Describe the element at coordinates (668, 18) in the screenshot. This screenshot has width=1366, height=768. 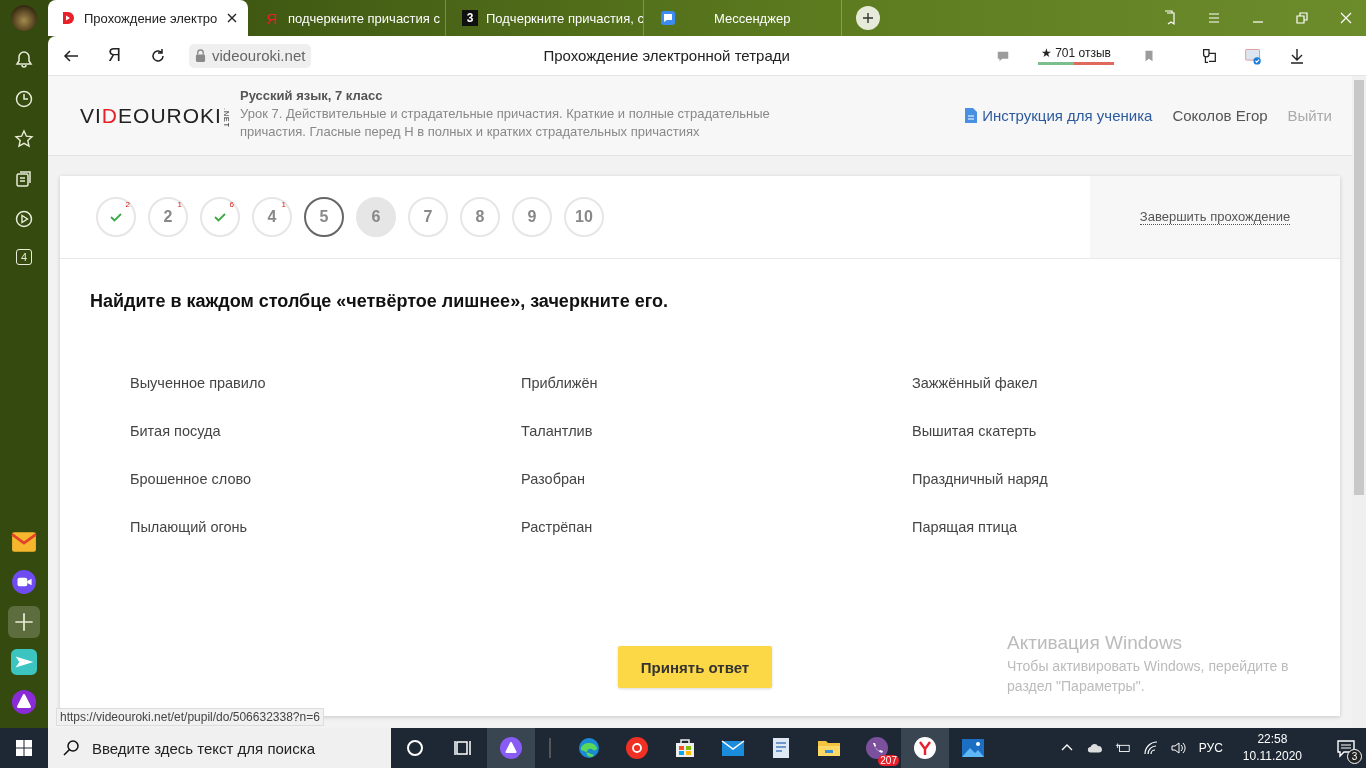
I see `chat-bubble-icon` at that location.